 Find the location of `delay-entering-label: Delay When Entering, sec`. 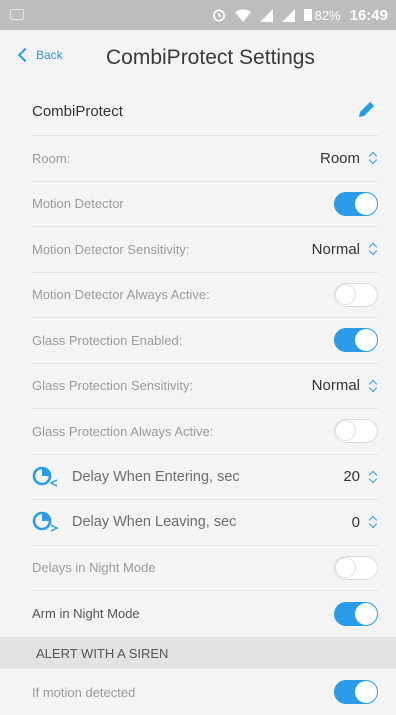

delay-entering-label: Delay When Entering, sec is located at coordinates (156, 476).